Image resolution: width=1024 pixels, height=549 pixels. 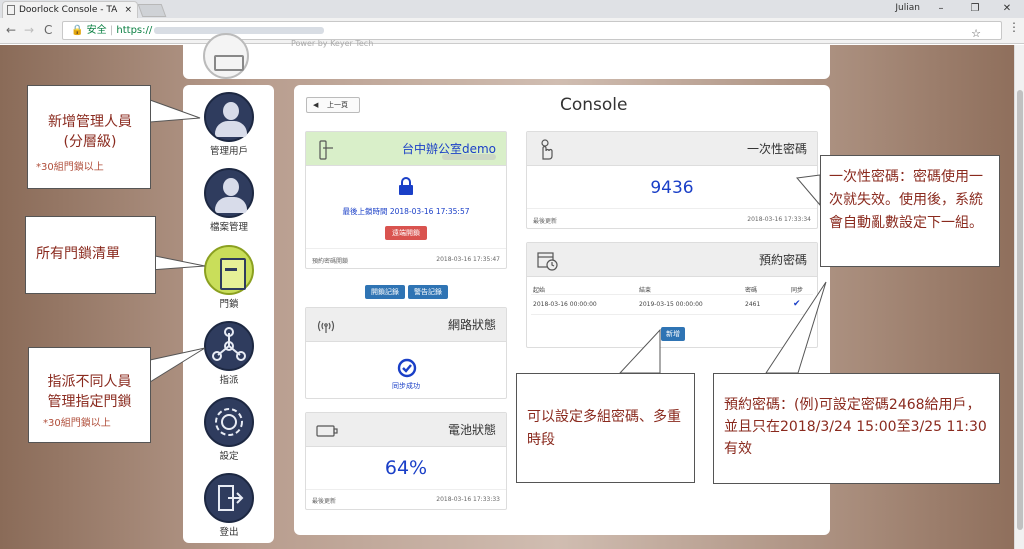 What do you see at coordinates (910, 211) in the screenshot?
I see `annotation-otp: 一次性密碼：密碼使用一次就失效。使用後，系統會自動亂數設定下一組。` at bounding box center [910, 211].